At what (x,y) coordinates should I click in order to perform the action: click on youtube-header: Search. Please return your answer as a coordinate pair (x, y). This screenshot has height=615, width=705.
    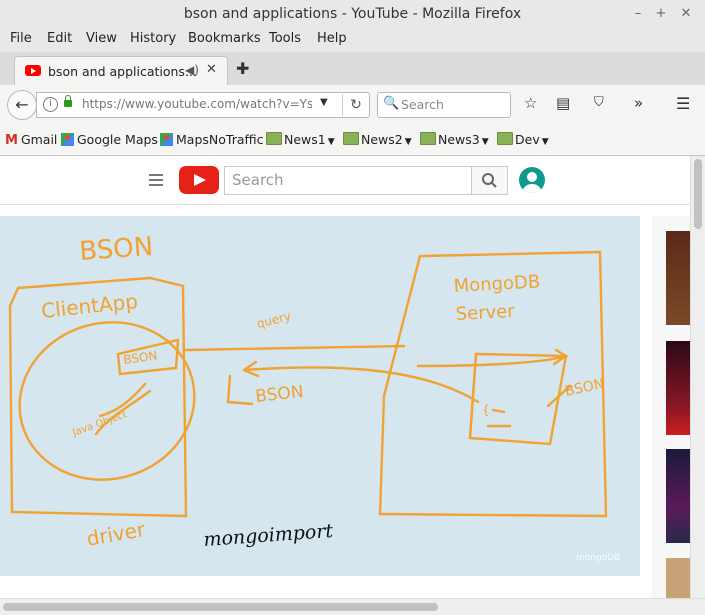
    Looking at the image, I should click on (345, 180).